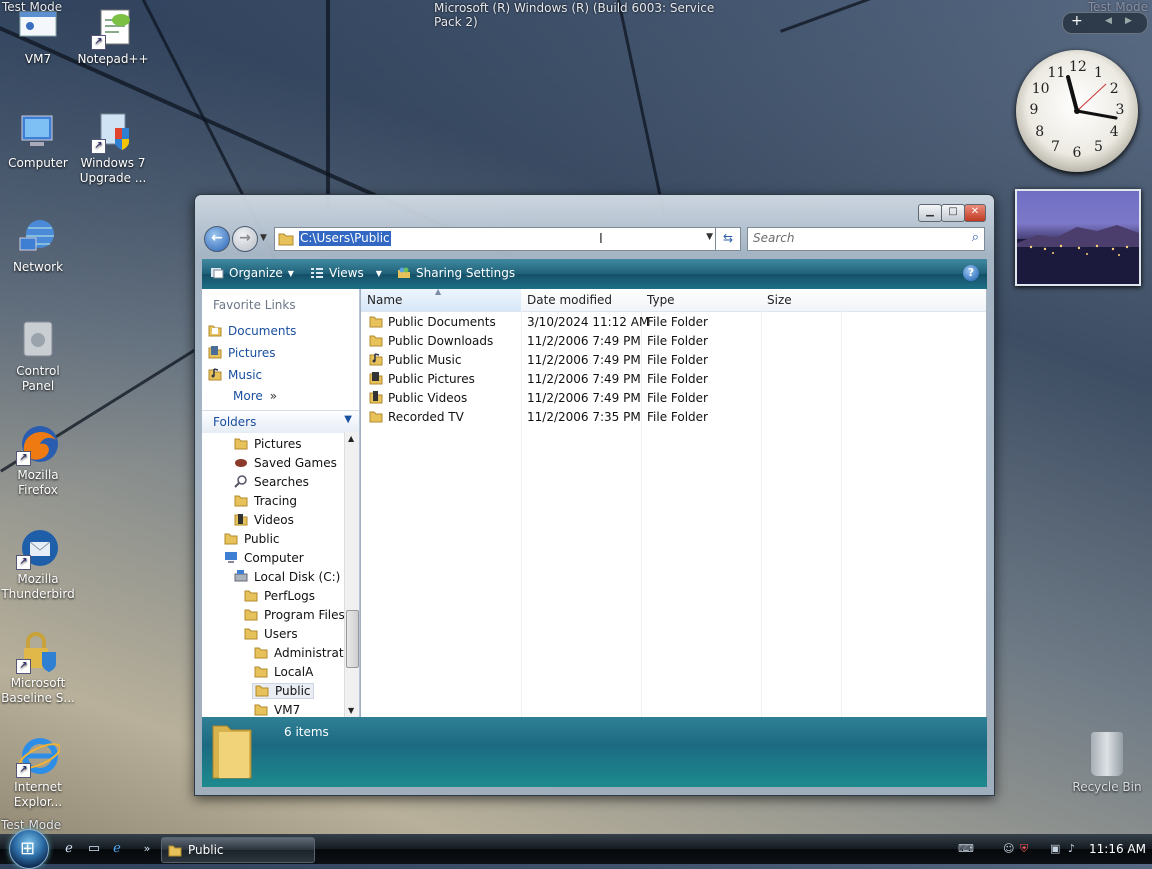  Describe the element at coordinates (252, 539) in the screenshot. I see `tree-item: Public` at that location.